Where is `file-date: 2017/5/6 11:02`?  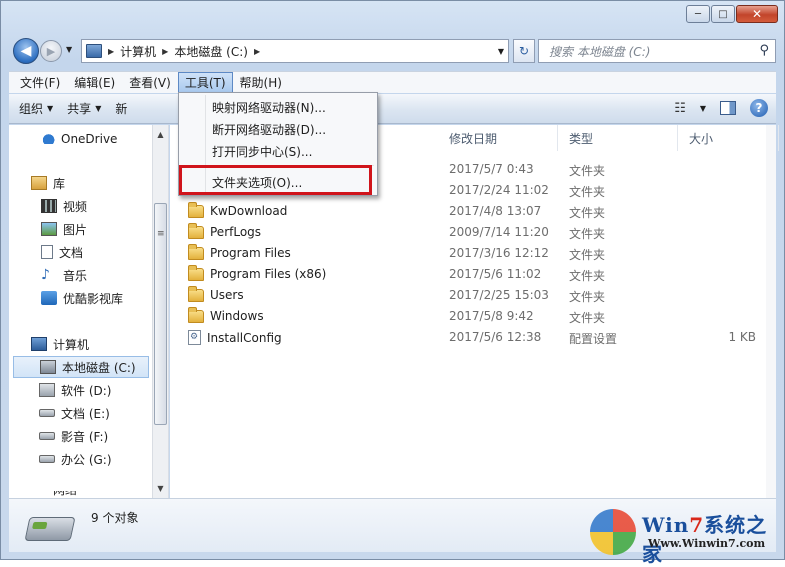
file-date: 2017/5/6 11:02 is located at coordinates (495, 274).